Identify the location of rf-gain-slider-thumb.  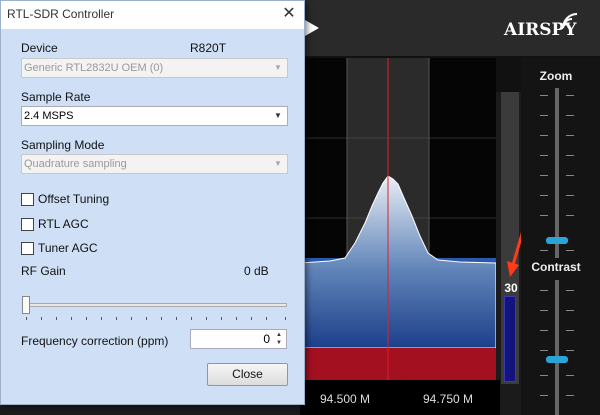
(26, 305).